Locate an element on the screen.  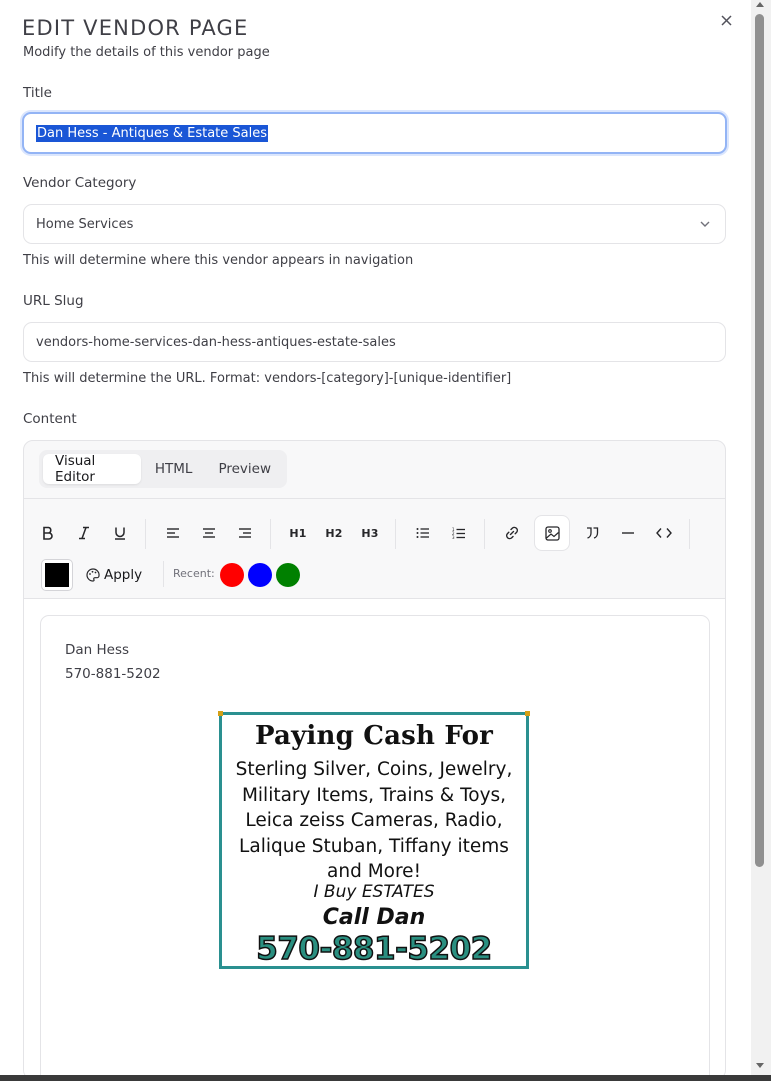
content-line-name: Dan Hess is located at coordinates (97, 650).